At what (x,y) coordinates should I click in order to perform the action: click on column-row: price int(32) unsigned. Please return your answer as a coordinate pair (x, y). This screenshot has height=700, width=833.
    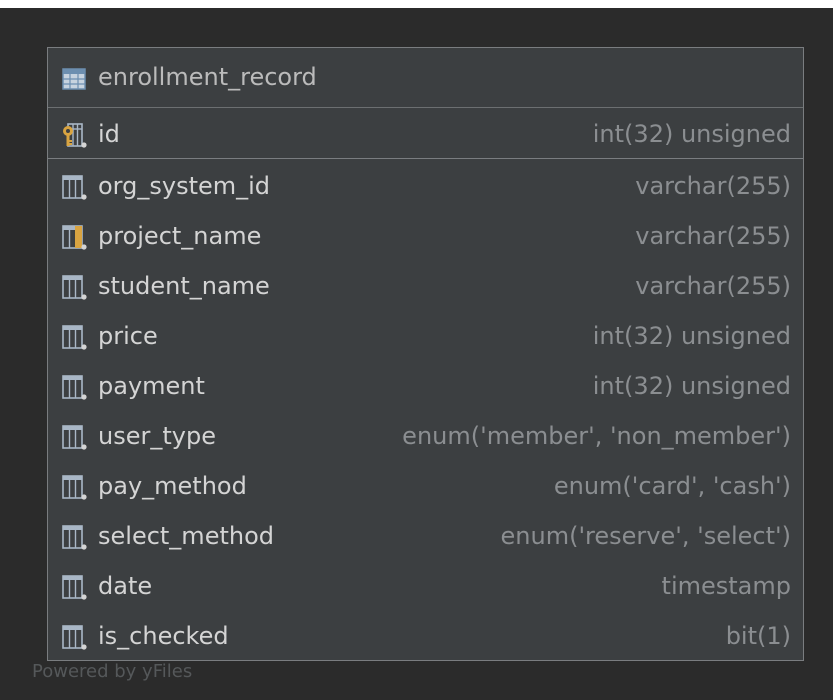
    Looking at the image, I should click on (425, 336).